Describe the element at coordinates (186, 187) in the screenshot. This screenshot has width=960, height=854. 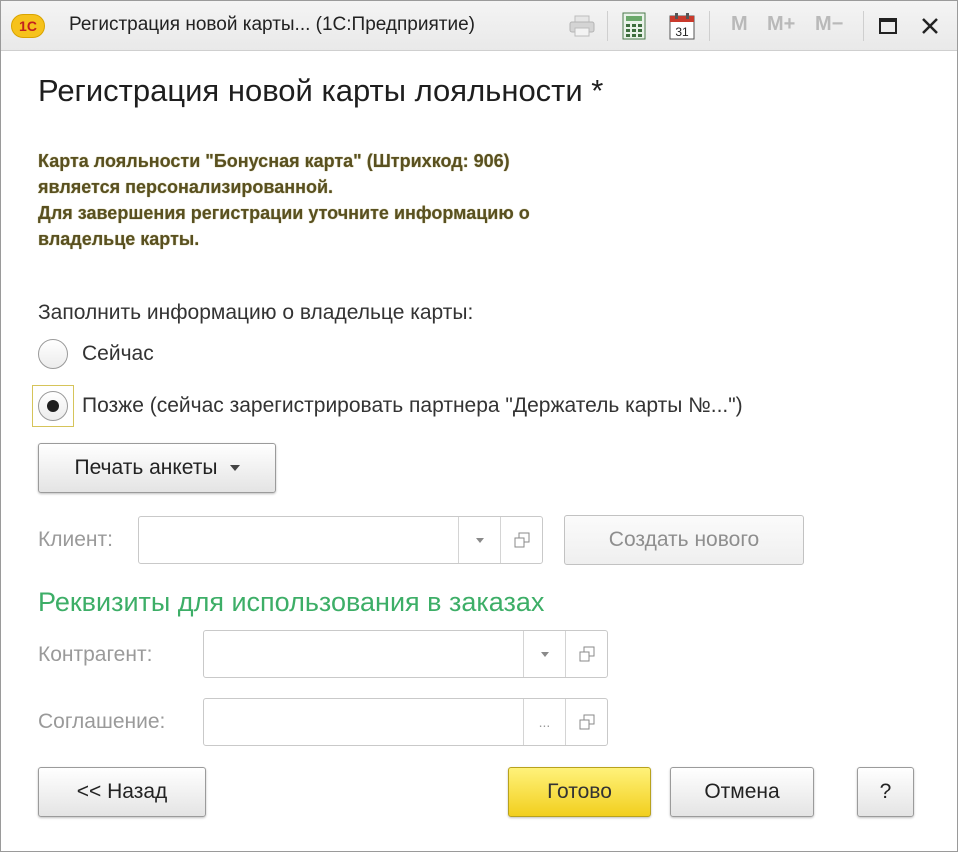
I see `notice-line: является персонализированной.` at that location.